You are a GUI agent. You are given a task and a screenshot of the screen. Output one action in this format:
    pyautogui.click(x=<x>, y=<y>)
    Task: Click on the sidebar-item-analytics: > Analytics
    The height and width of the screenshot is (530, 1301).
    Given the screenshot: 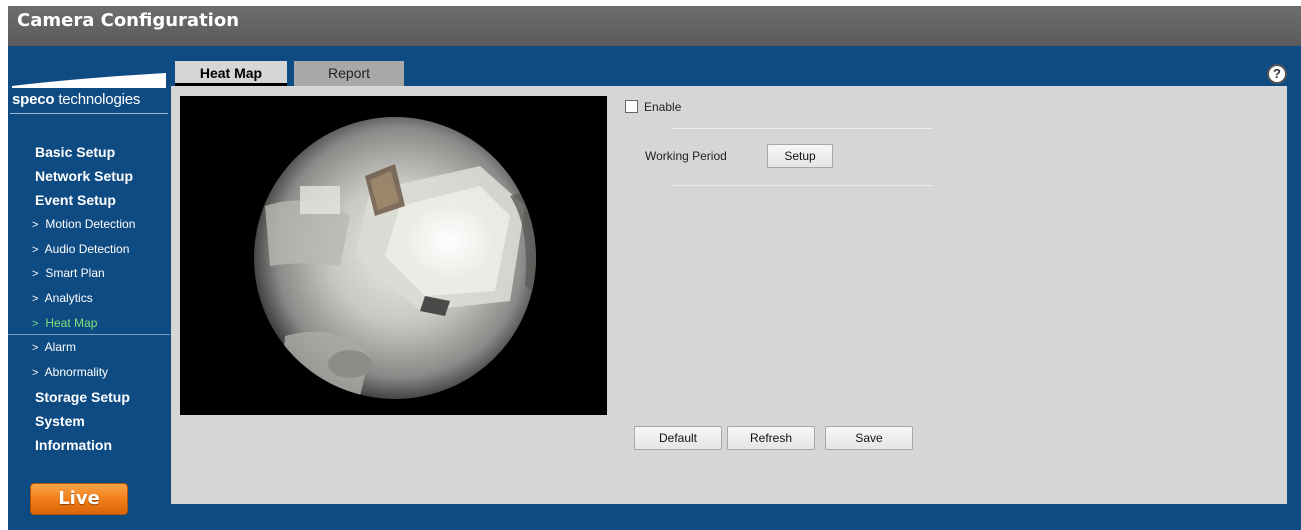 What is the action you would take?
    pyautogui.click(x=89, y=298)
    